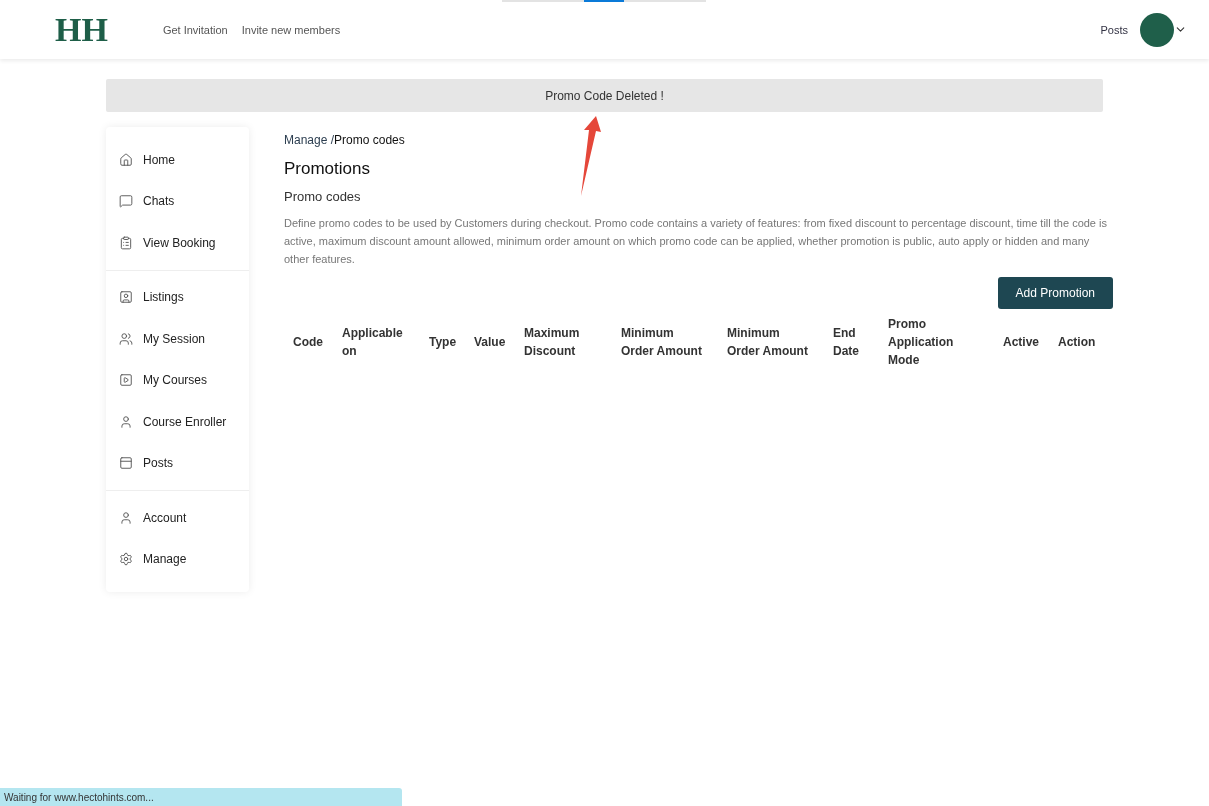 The height and width of the screenshot is (806, 1209). What do you see at coordinates (177, 297) in the screenshot?
I see `sidebar-item: Listings` at bounding box center [177, 297].